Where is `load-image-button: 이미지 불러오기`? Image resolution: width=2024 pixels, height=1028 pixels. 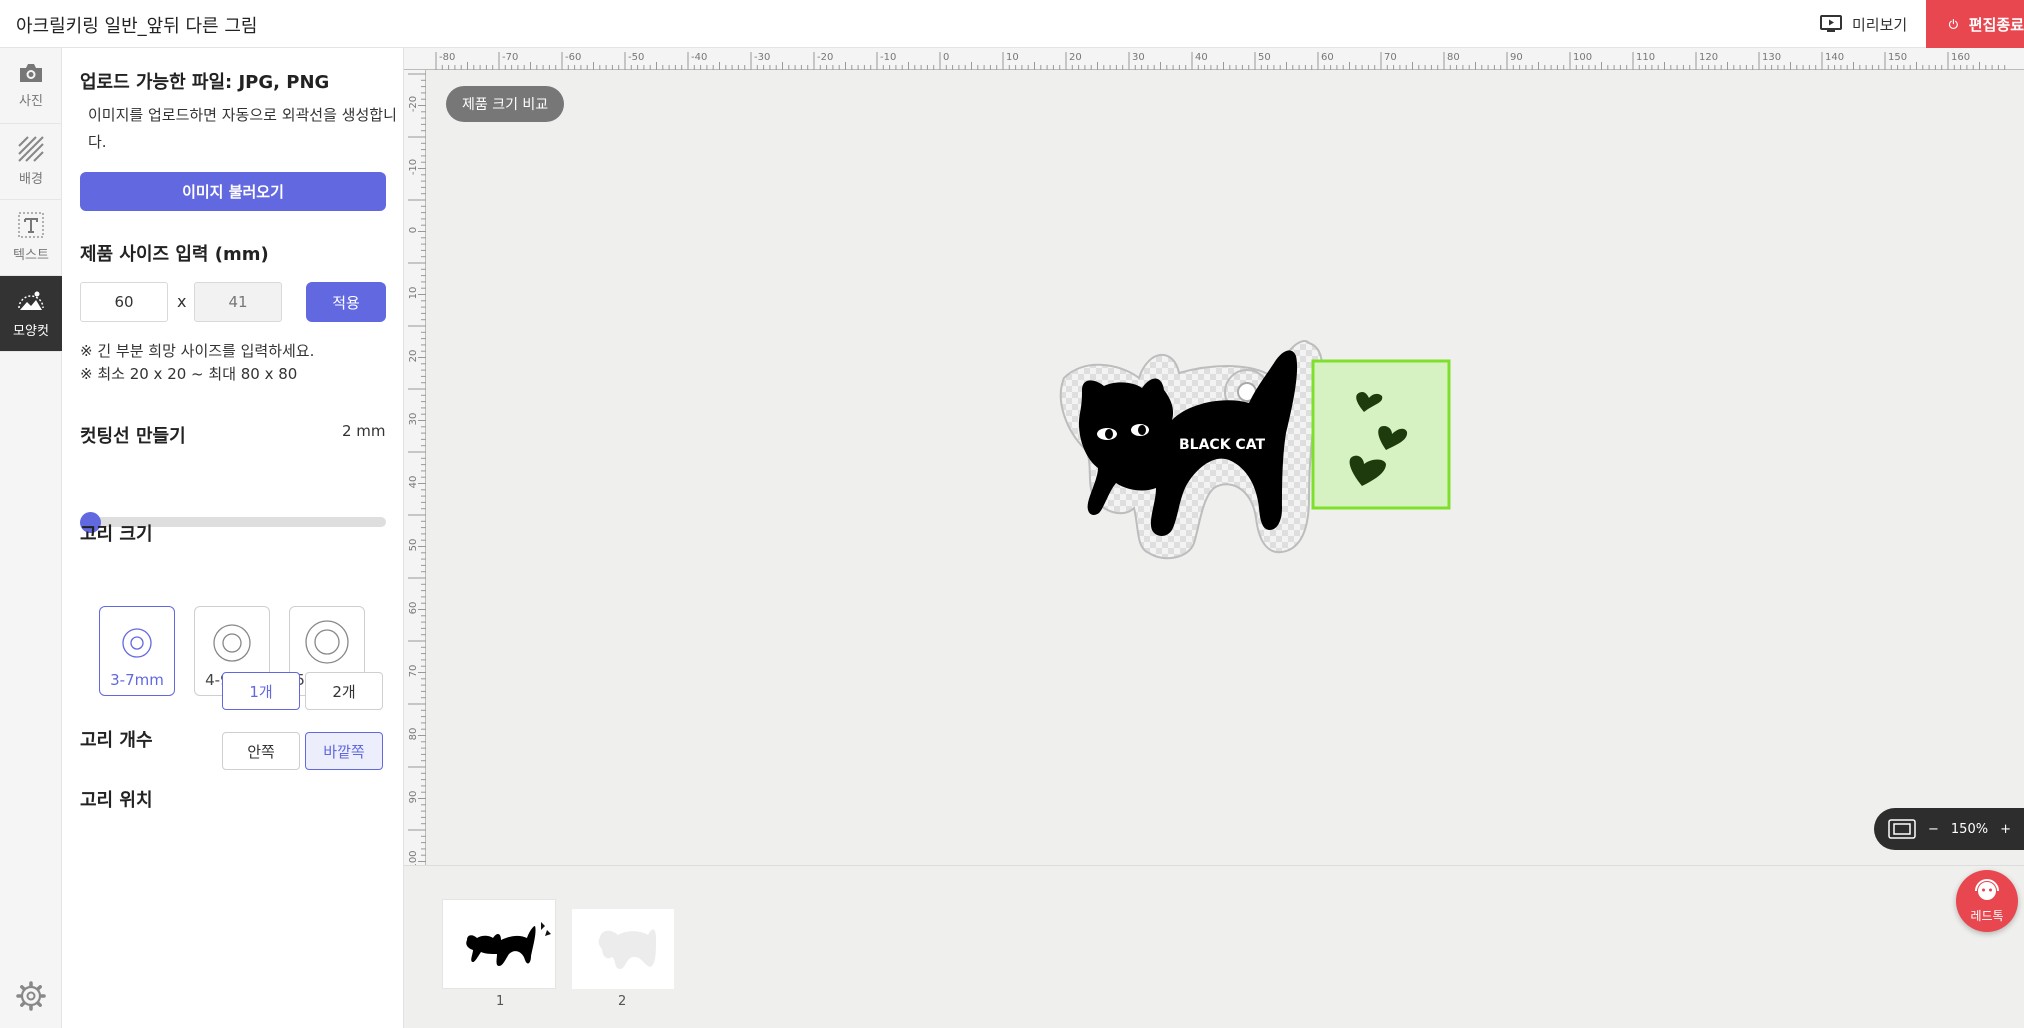
load-image-button: 이미지 불러오기 is located at coordinates (233, 191).